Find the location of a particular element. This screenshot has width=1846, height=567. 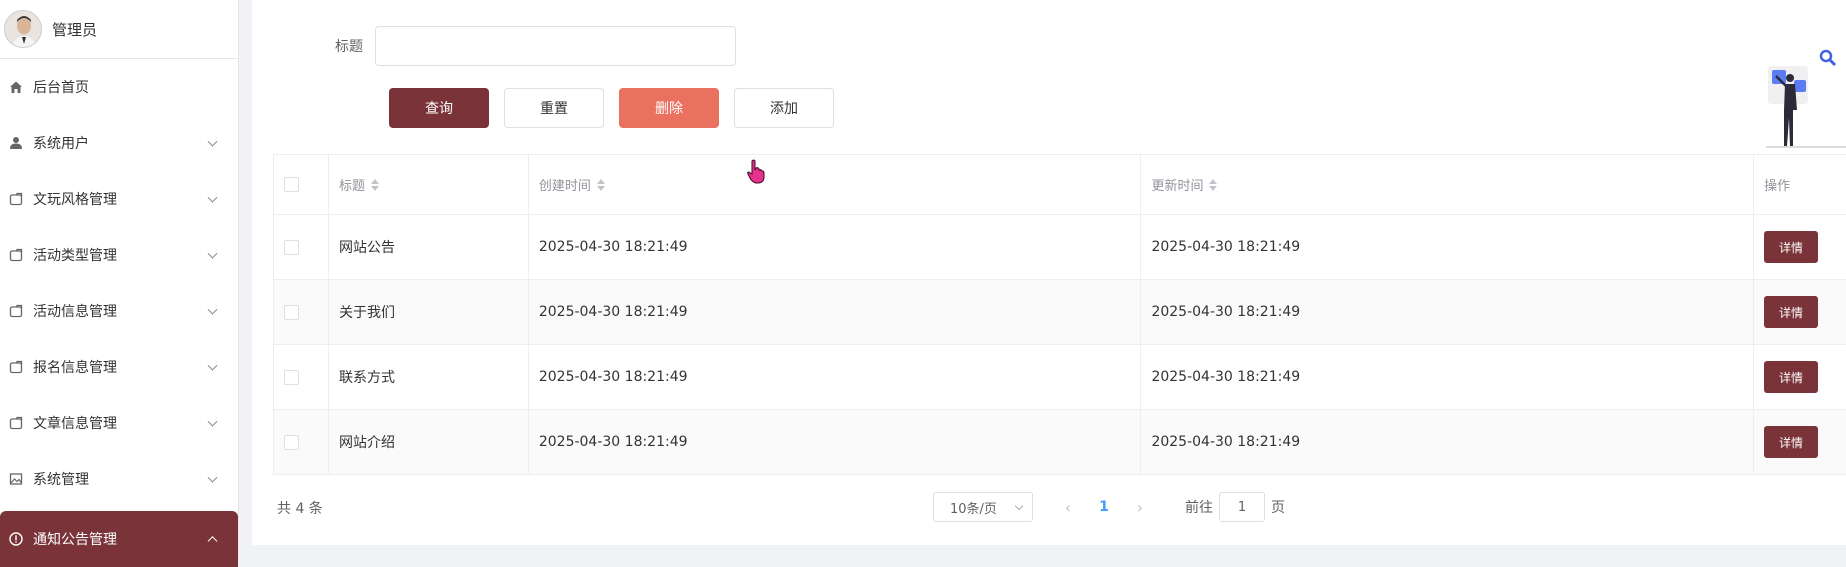

search-form: 标题 is located at coordinates (494, 46).